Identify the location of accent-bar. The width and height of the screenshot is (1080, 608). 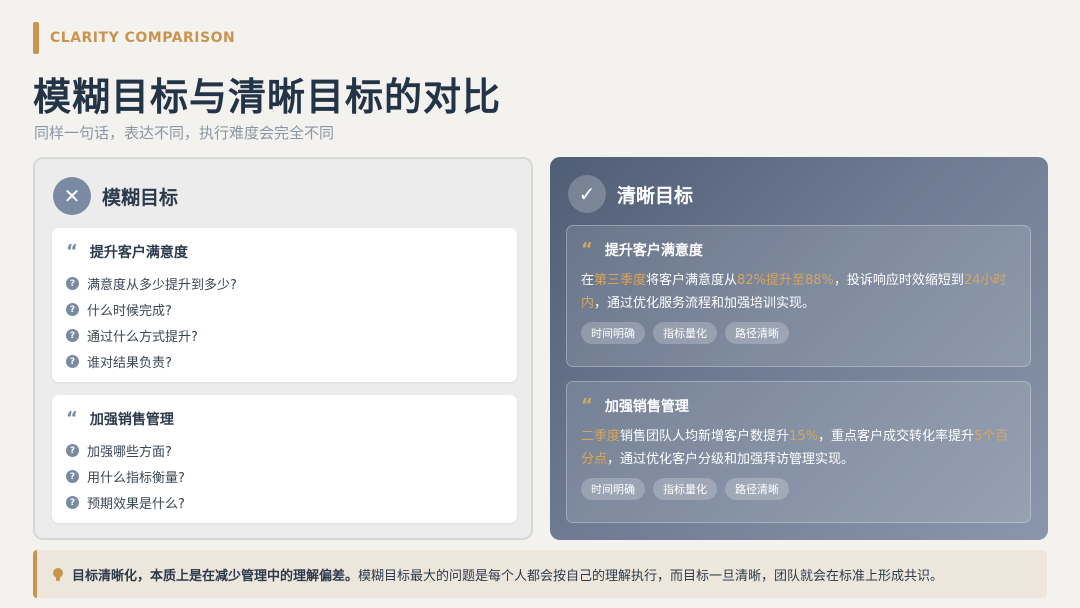
(36, 38).